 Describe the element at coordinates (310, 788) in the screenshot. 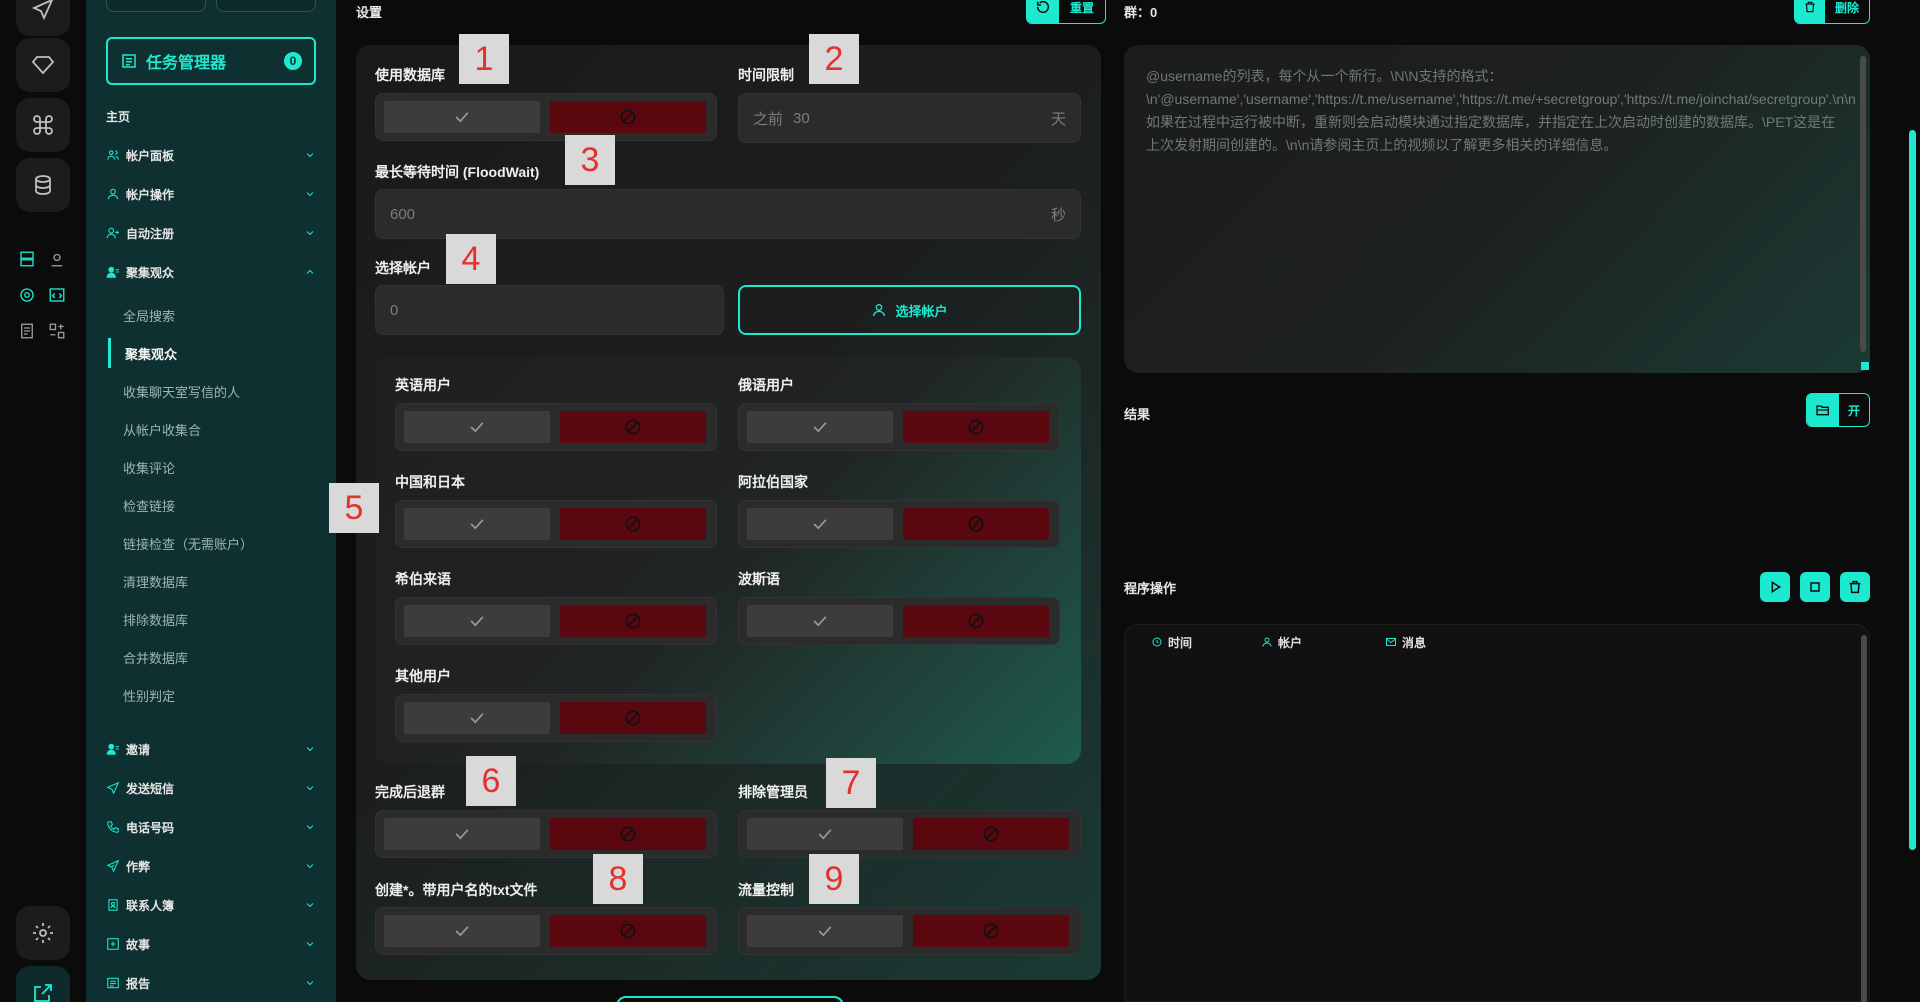

I see `chevron-down-icon` at that location.